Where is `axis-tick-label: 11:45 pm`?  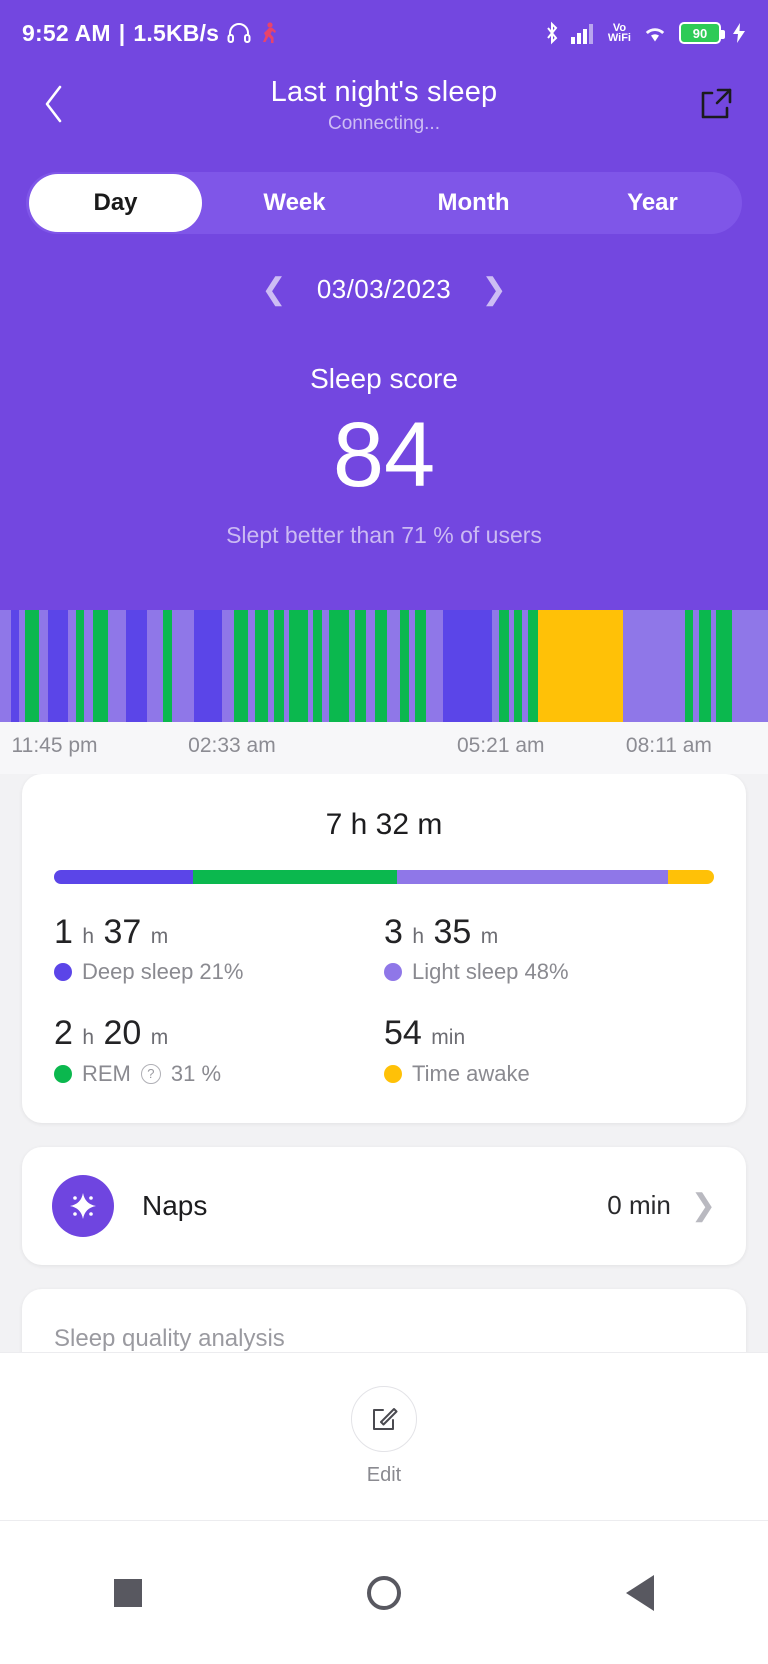
axis-tick-label: 11:45 pm is located at coordinates (54, 745).